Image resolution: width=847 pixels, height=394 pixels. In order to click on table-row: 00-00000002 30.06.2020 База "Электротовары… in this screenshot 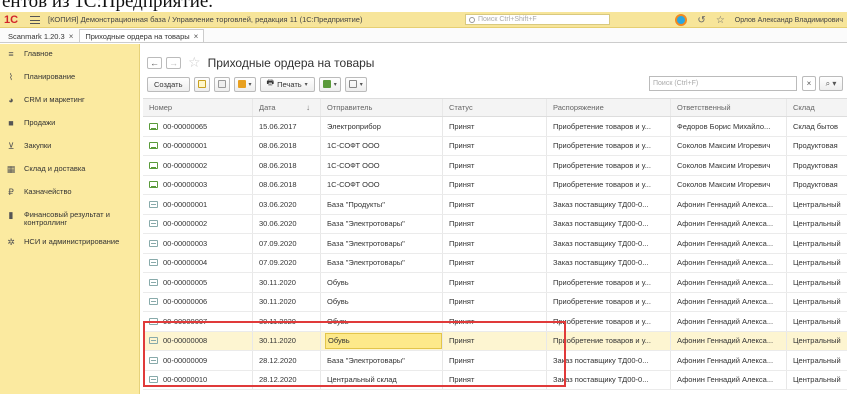, I will do `click(495, 224)`.